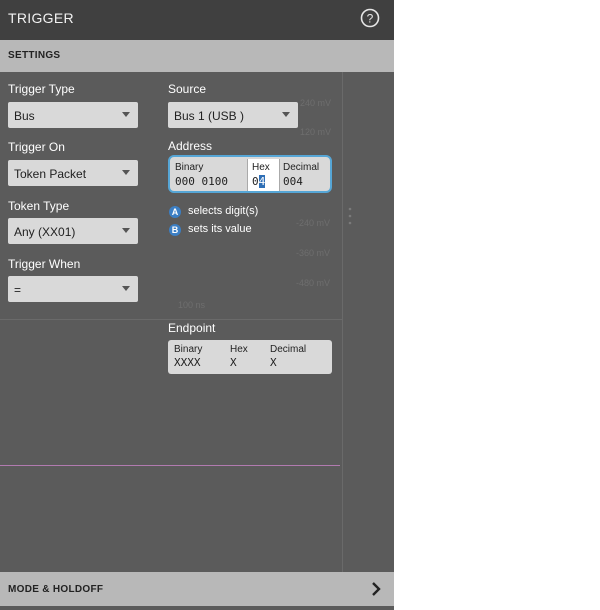 The height and width of the screenshot is (610, 600). I want to click on address-hex-field: Hex 04, so click(263, 175).